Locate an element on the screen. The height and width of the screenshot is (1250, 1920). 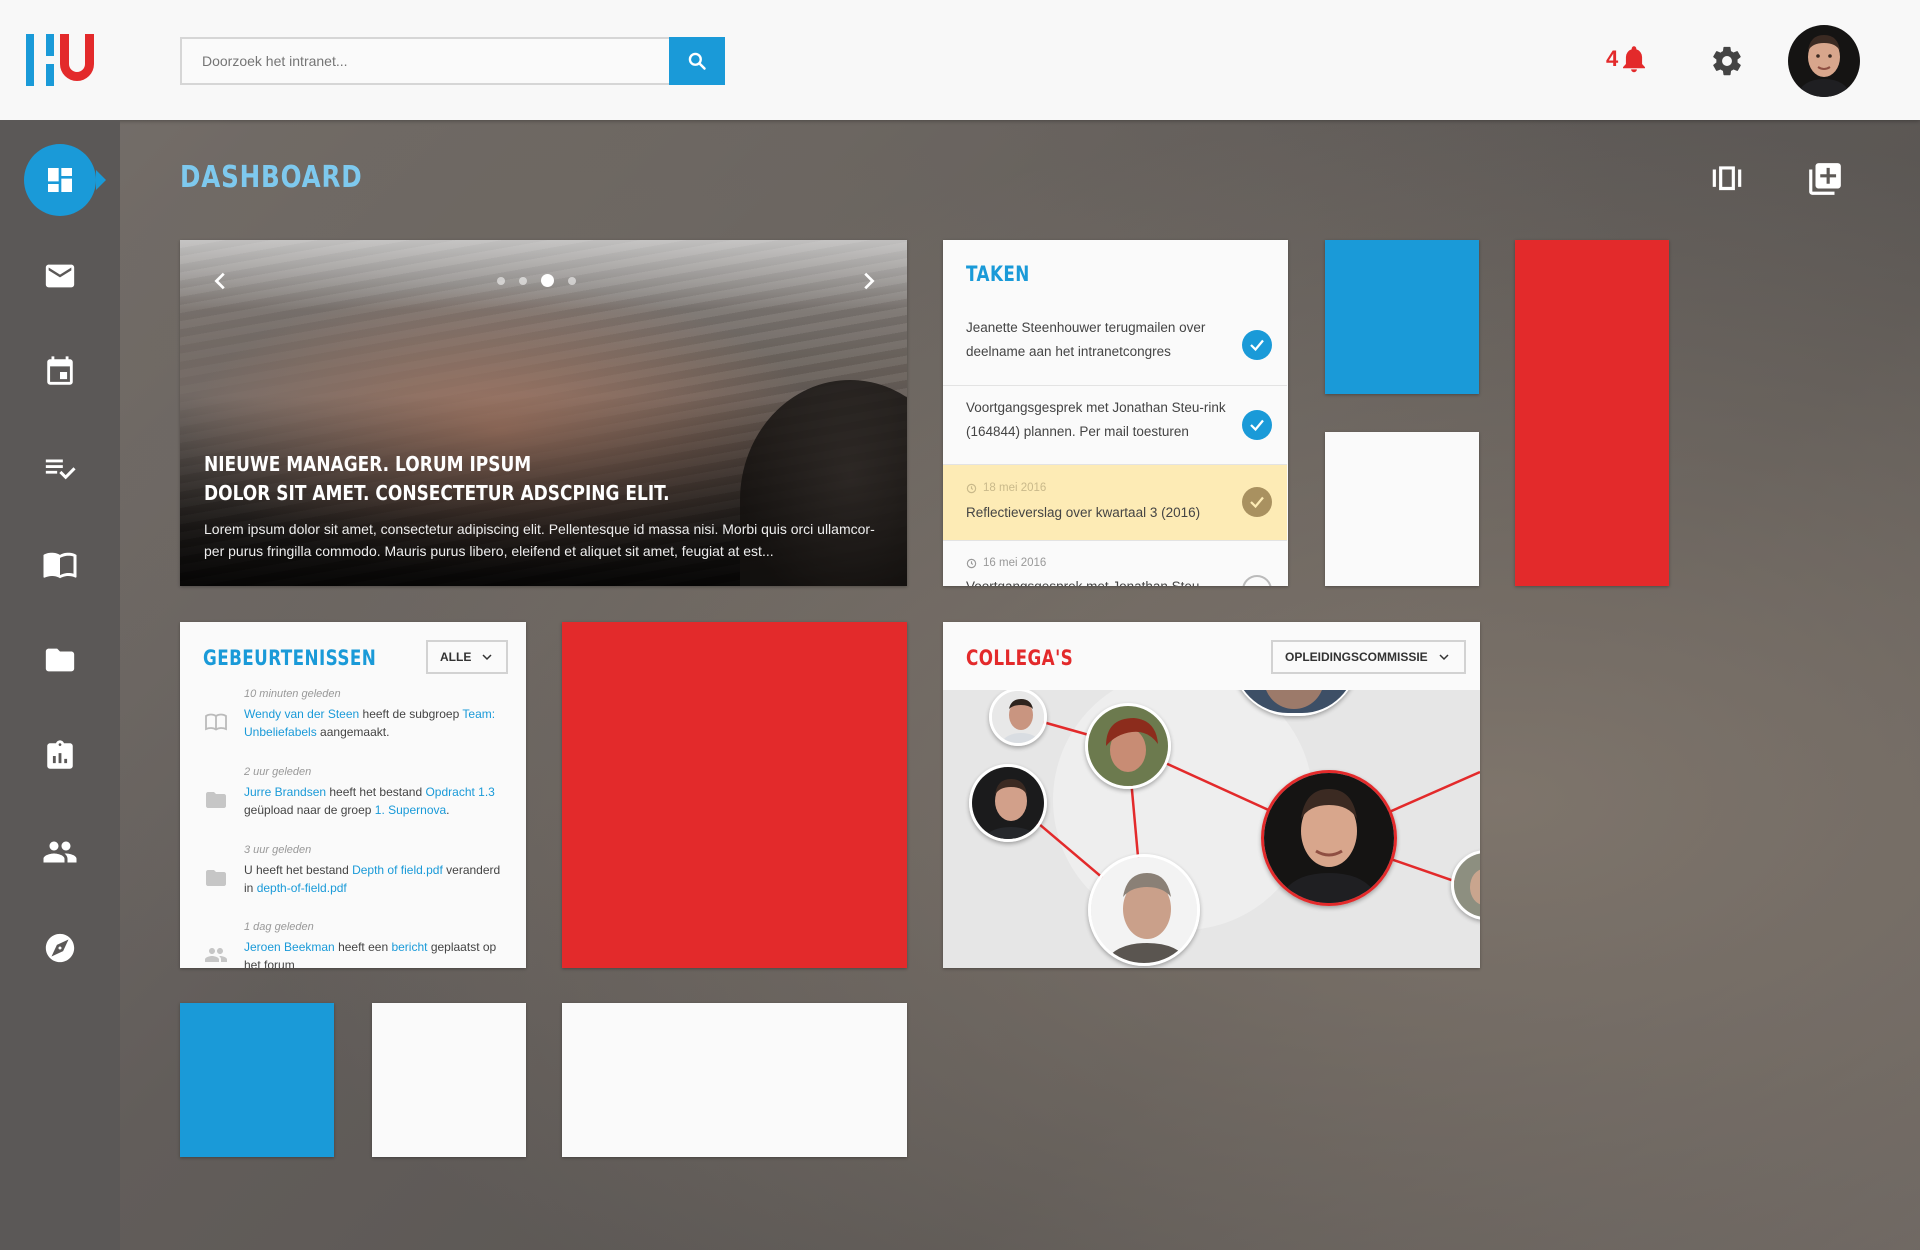
tile-blue is located at coordinates (1402, 317).